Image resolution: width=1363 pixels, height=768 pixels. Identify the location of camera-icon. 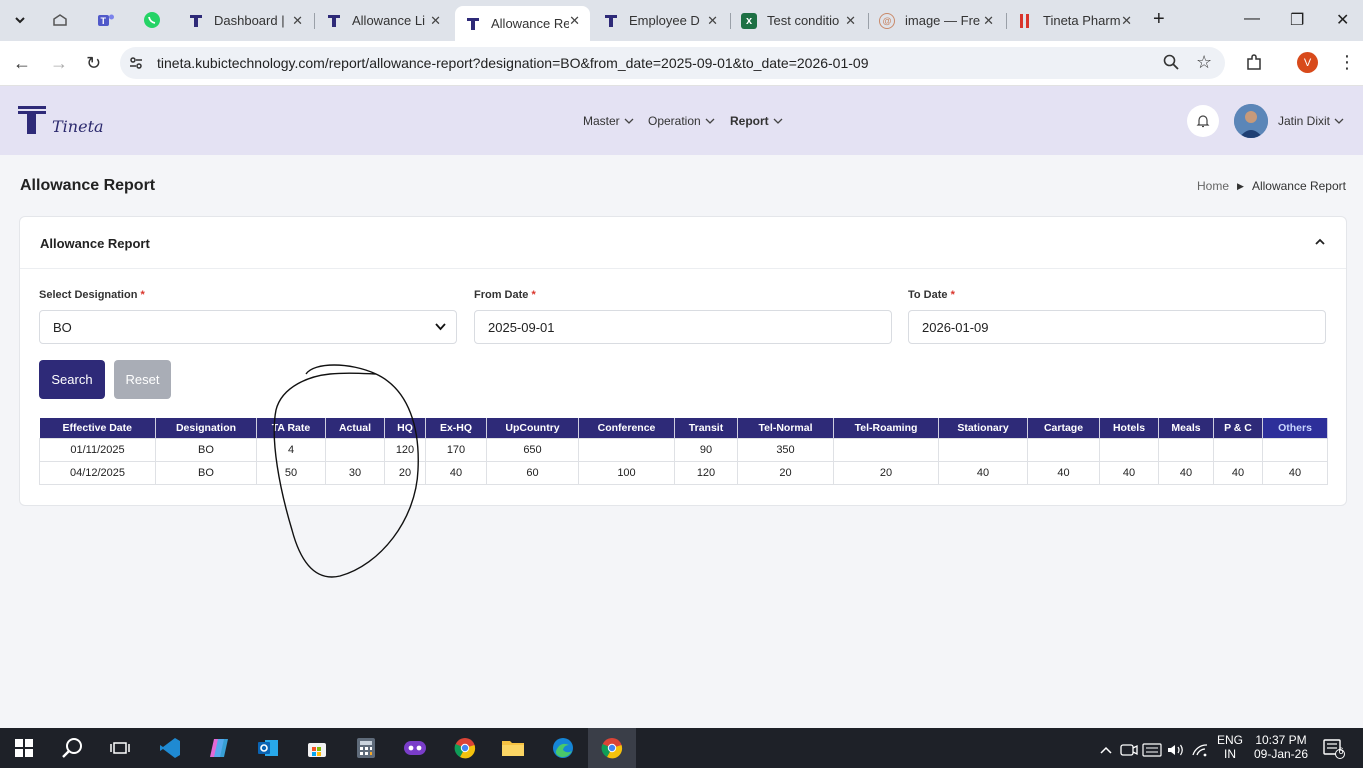
(1129, 750).